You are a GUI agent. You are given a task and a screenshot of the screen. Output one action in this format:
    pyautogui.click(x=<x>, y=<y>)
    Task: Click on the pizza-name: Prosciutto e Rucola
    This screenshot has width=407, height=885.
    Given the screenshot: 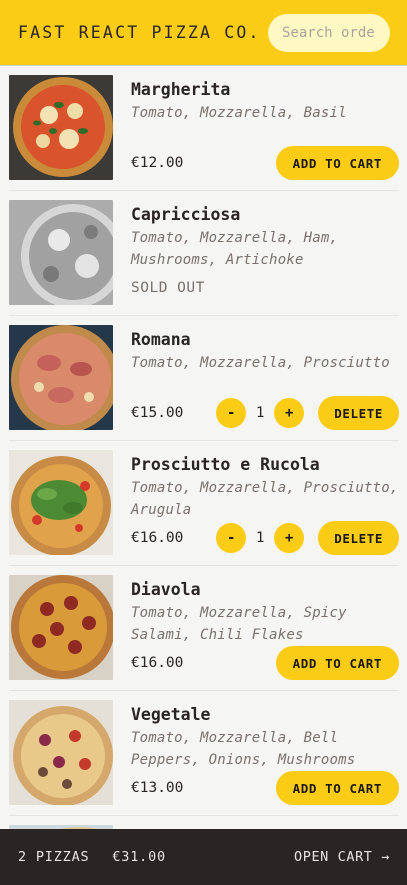 What is the action you would take?
    pyautogui.click(x=225, y=464)
    